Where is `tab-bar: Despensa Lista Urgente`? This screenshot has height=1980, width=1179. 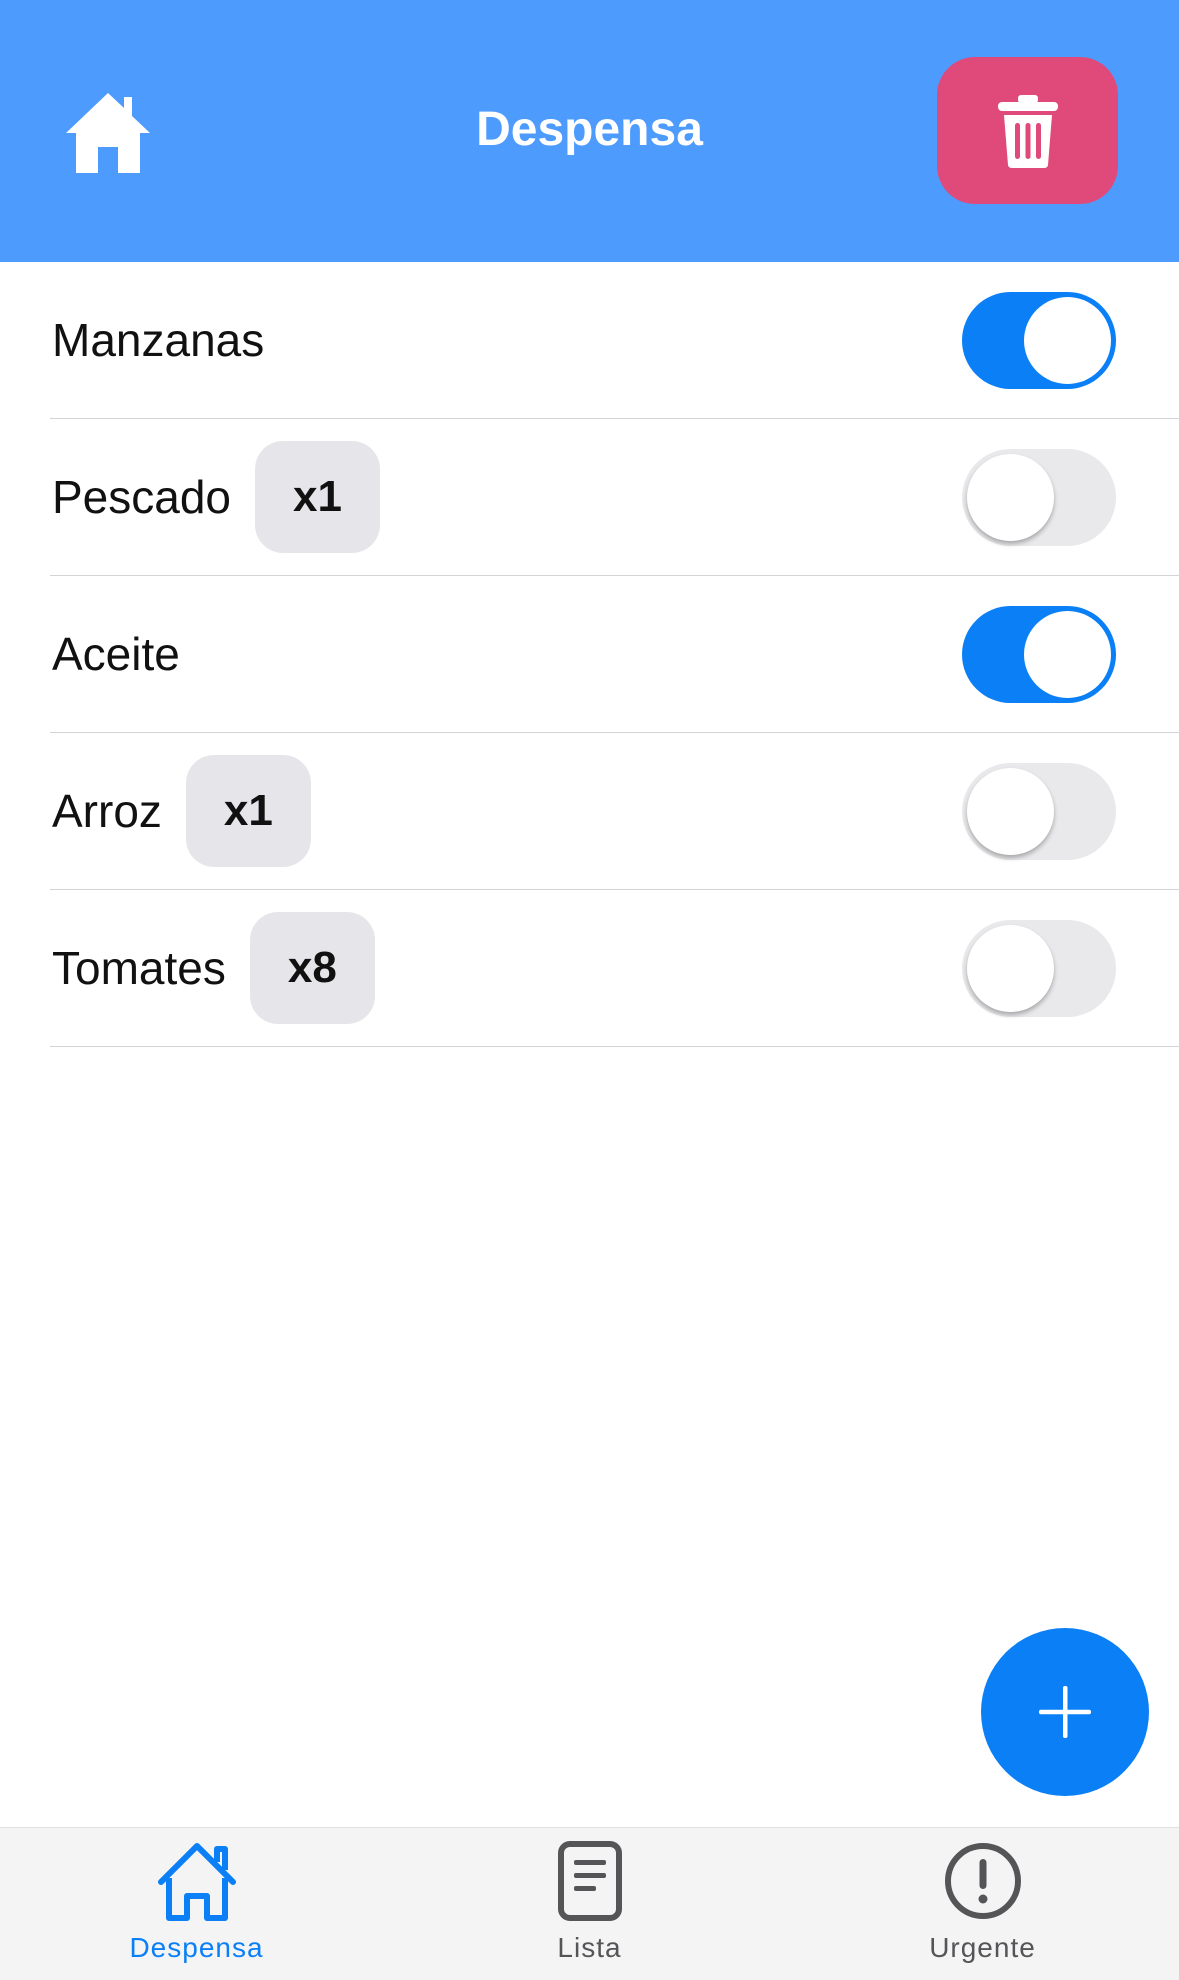 tab-bar: Despensa Lista Urgente is located at coordinates (589, 1903).